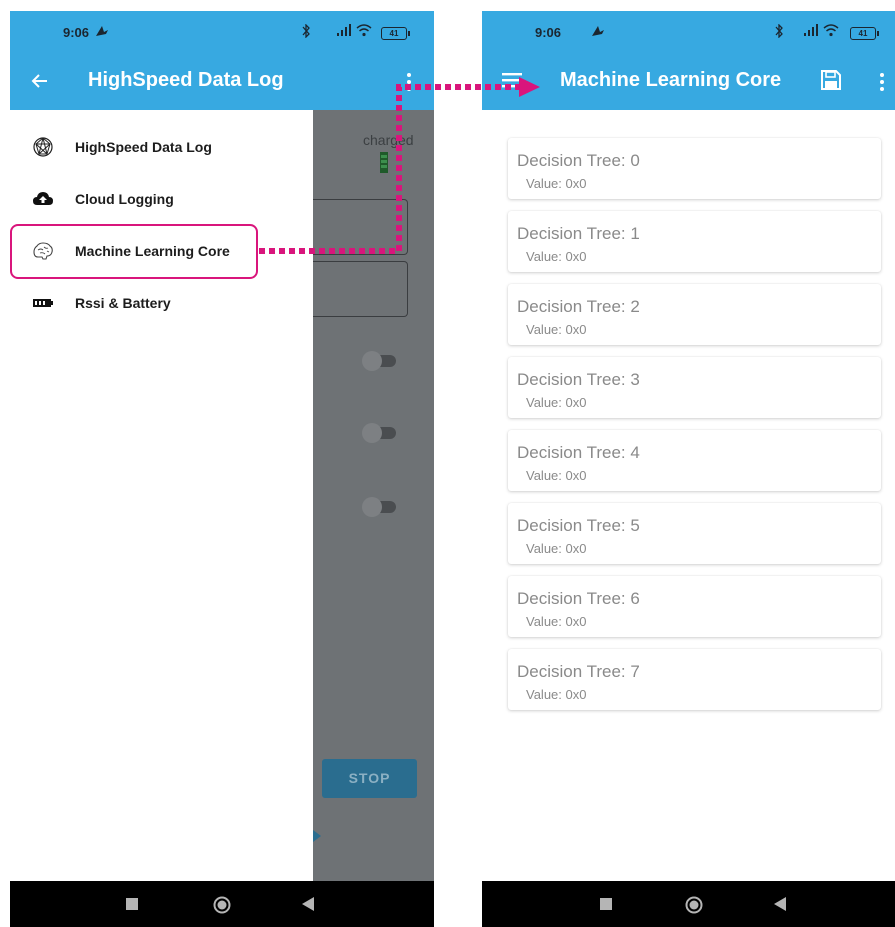  Describe the element at coordinates (317, 836) in the screenshot. I see `play-arrow-icon` at that location.